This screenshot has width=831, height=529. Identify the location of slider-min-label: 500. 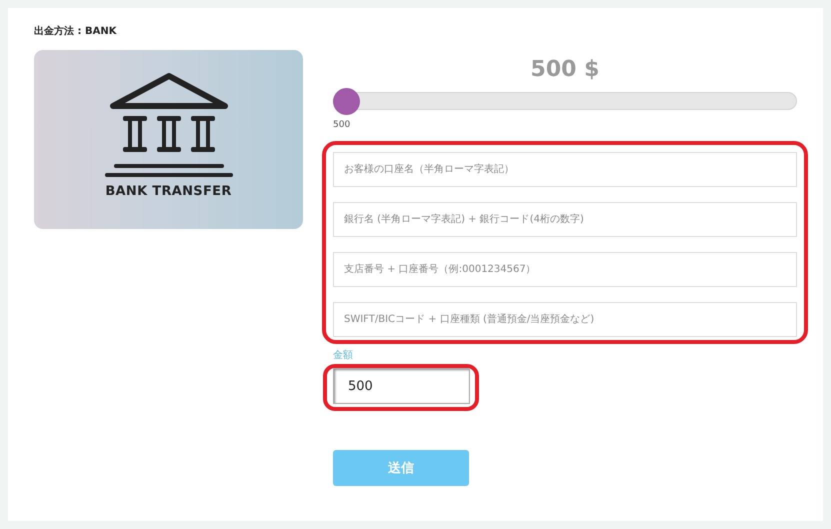
(341, 125).